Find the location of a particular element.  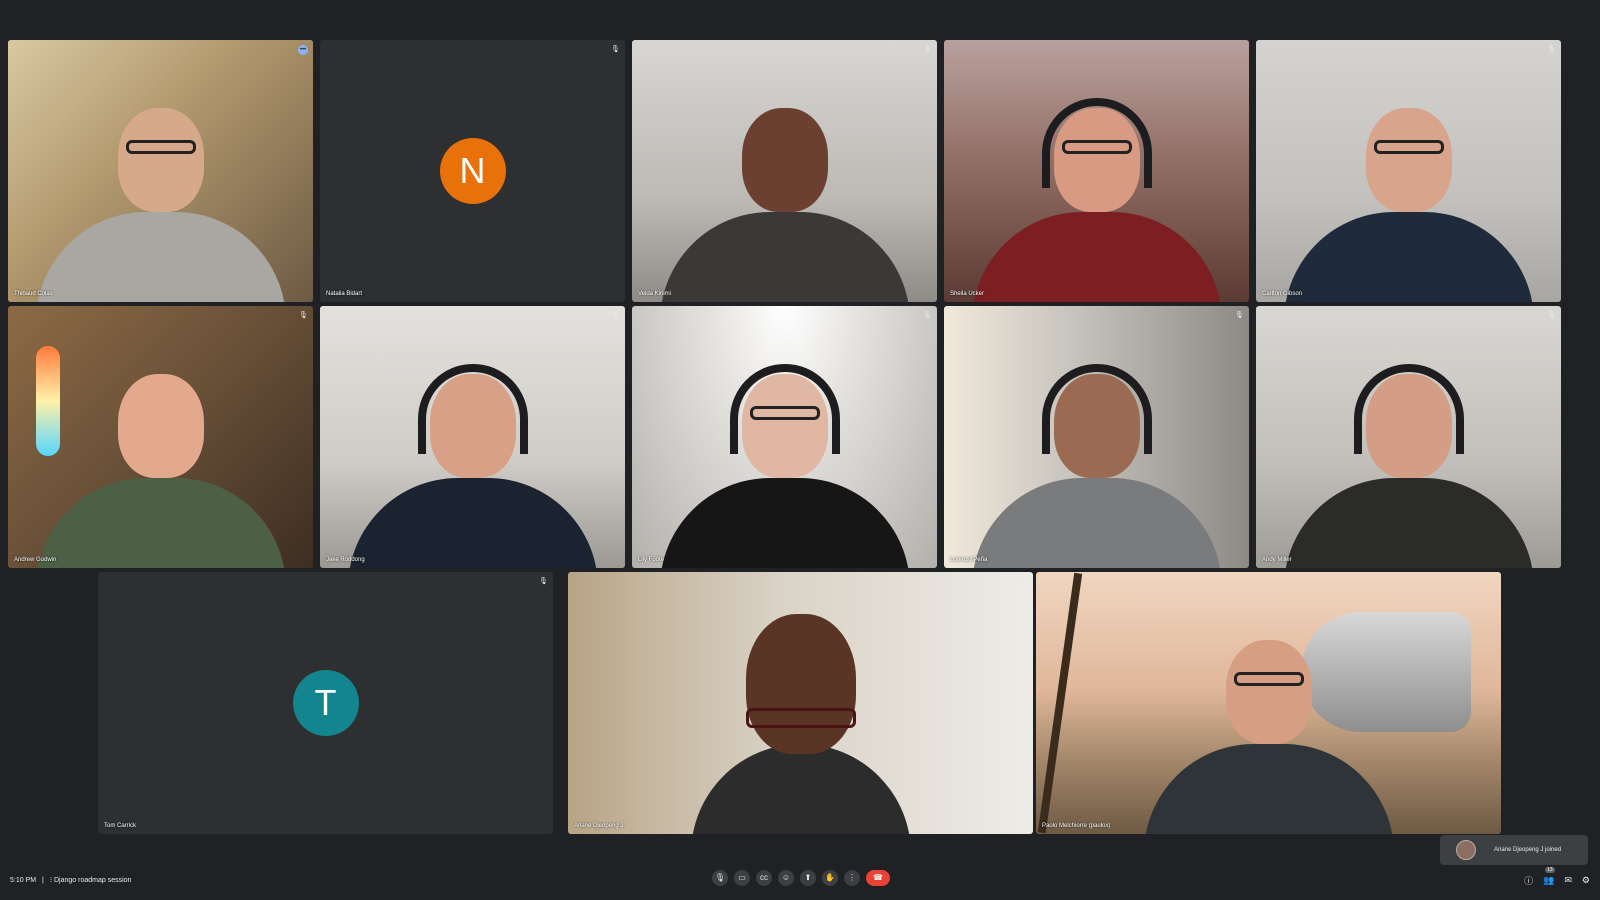

participant-tile-9: 🎙 Lorenzo Peña is located at coordinates (1096, 437).